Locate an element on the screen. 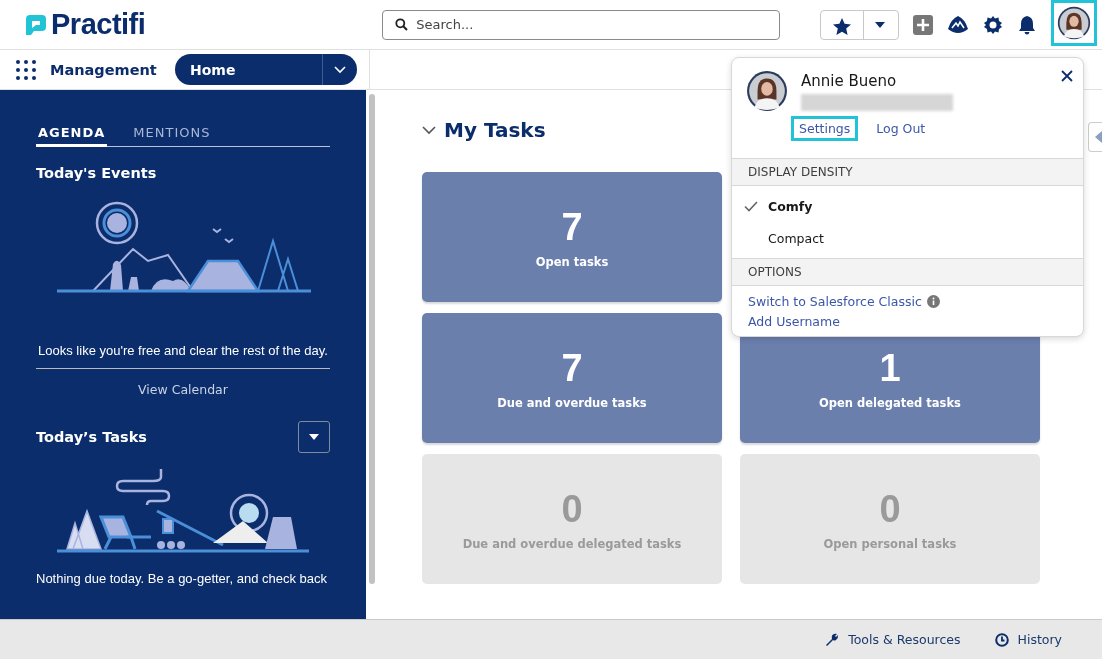  logo-icon is located at coordinates (36, 24).